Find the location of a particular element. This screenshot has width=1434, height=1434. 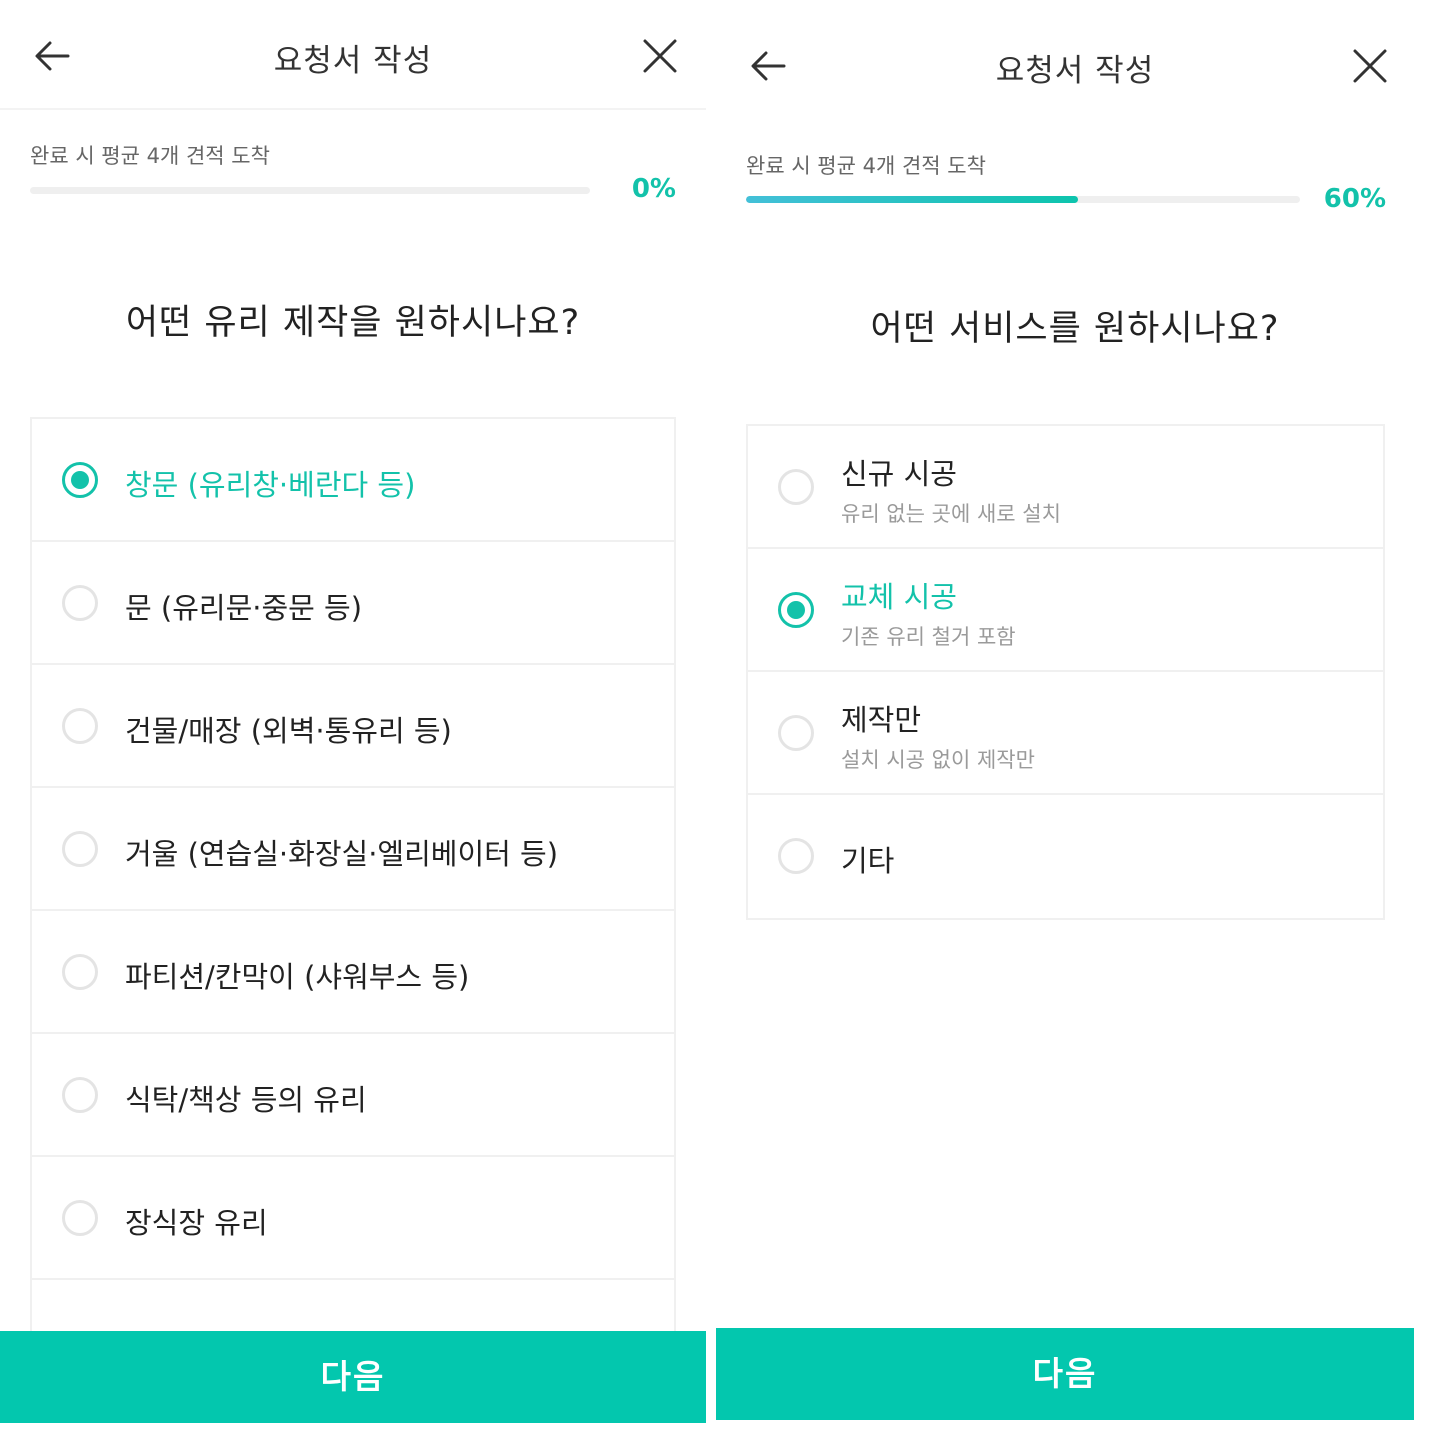

option-item: 문 (유리문·중문 등) is located at coordinates (353, 603).